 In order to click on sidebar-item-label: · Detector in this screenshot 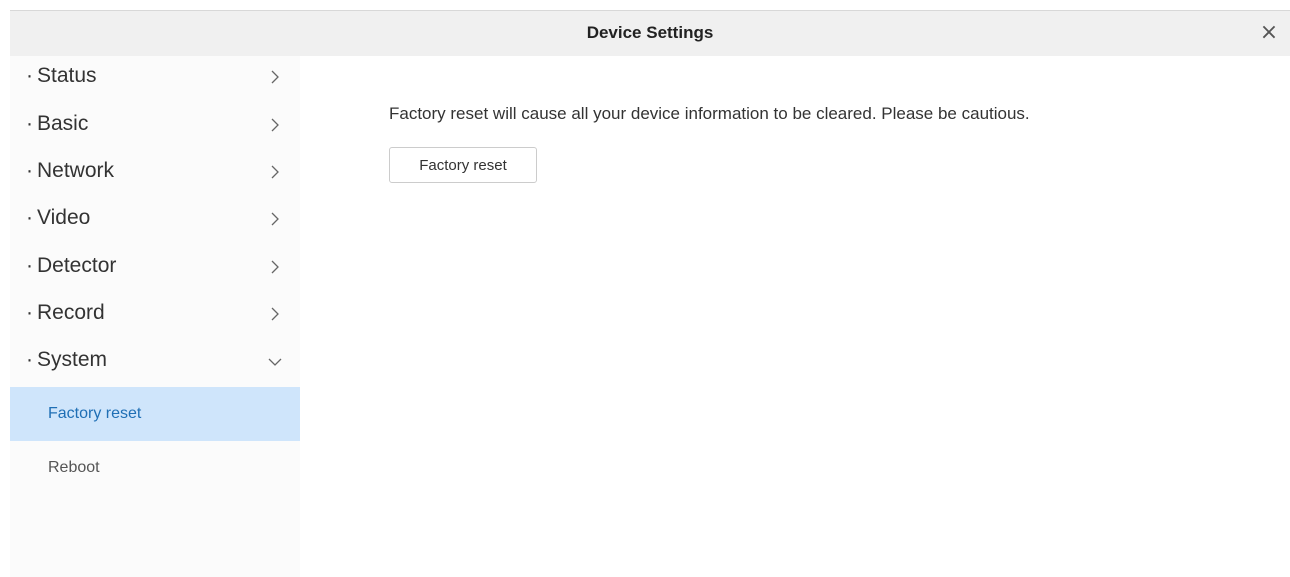, I will do `click(71, 266)`.